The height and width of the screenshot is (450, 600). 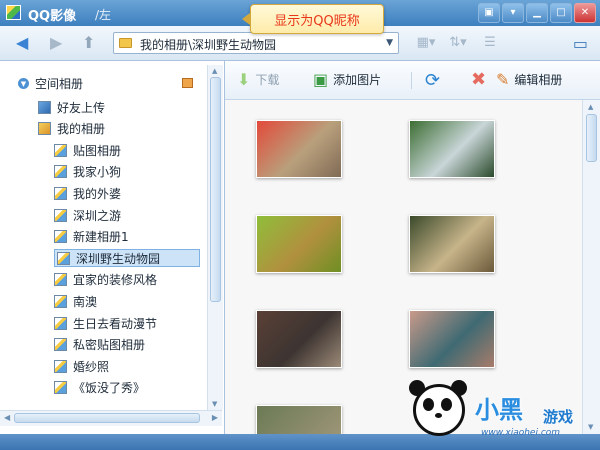 What do you see at coordinates (244, 79) in the screenshot?
I see `download-arrow-icon: ⬇` at bounding box center [244, 79].